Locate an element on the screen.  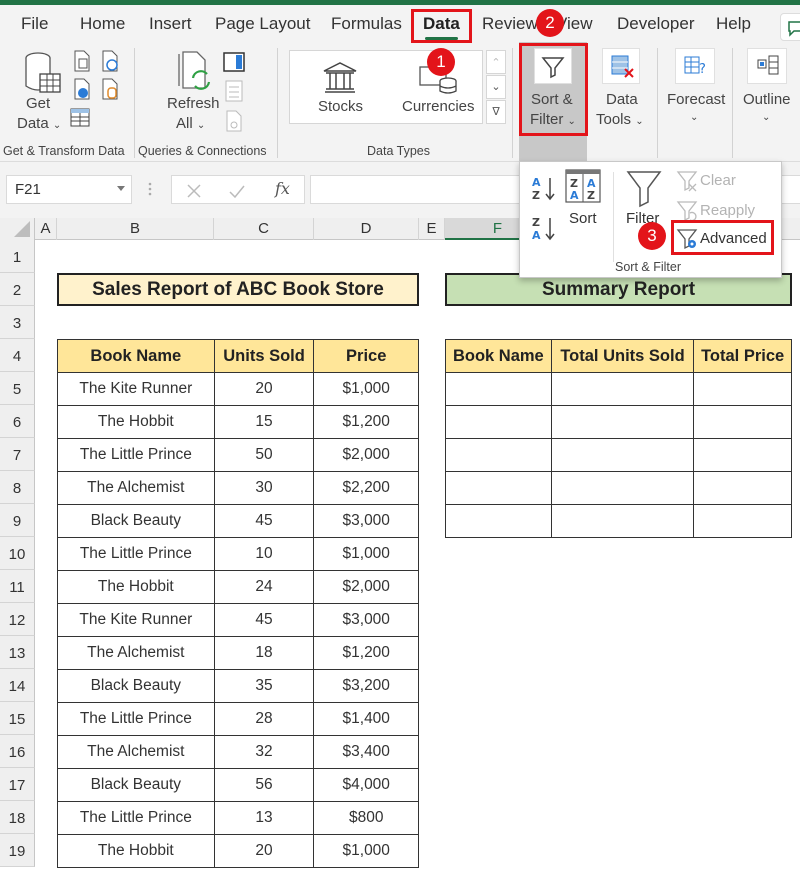
outline-button: Outline ⌄ is located at coordinates (770, 89).